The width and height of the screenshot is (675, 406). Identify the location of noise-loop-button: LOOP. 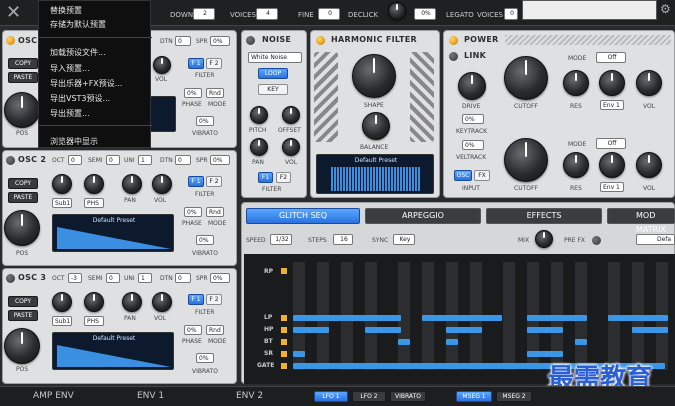
(273, 73).